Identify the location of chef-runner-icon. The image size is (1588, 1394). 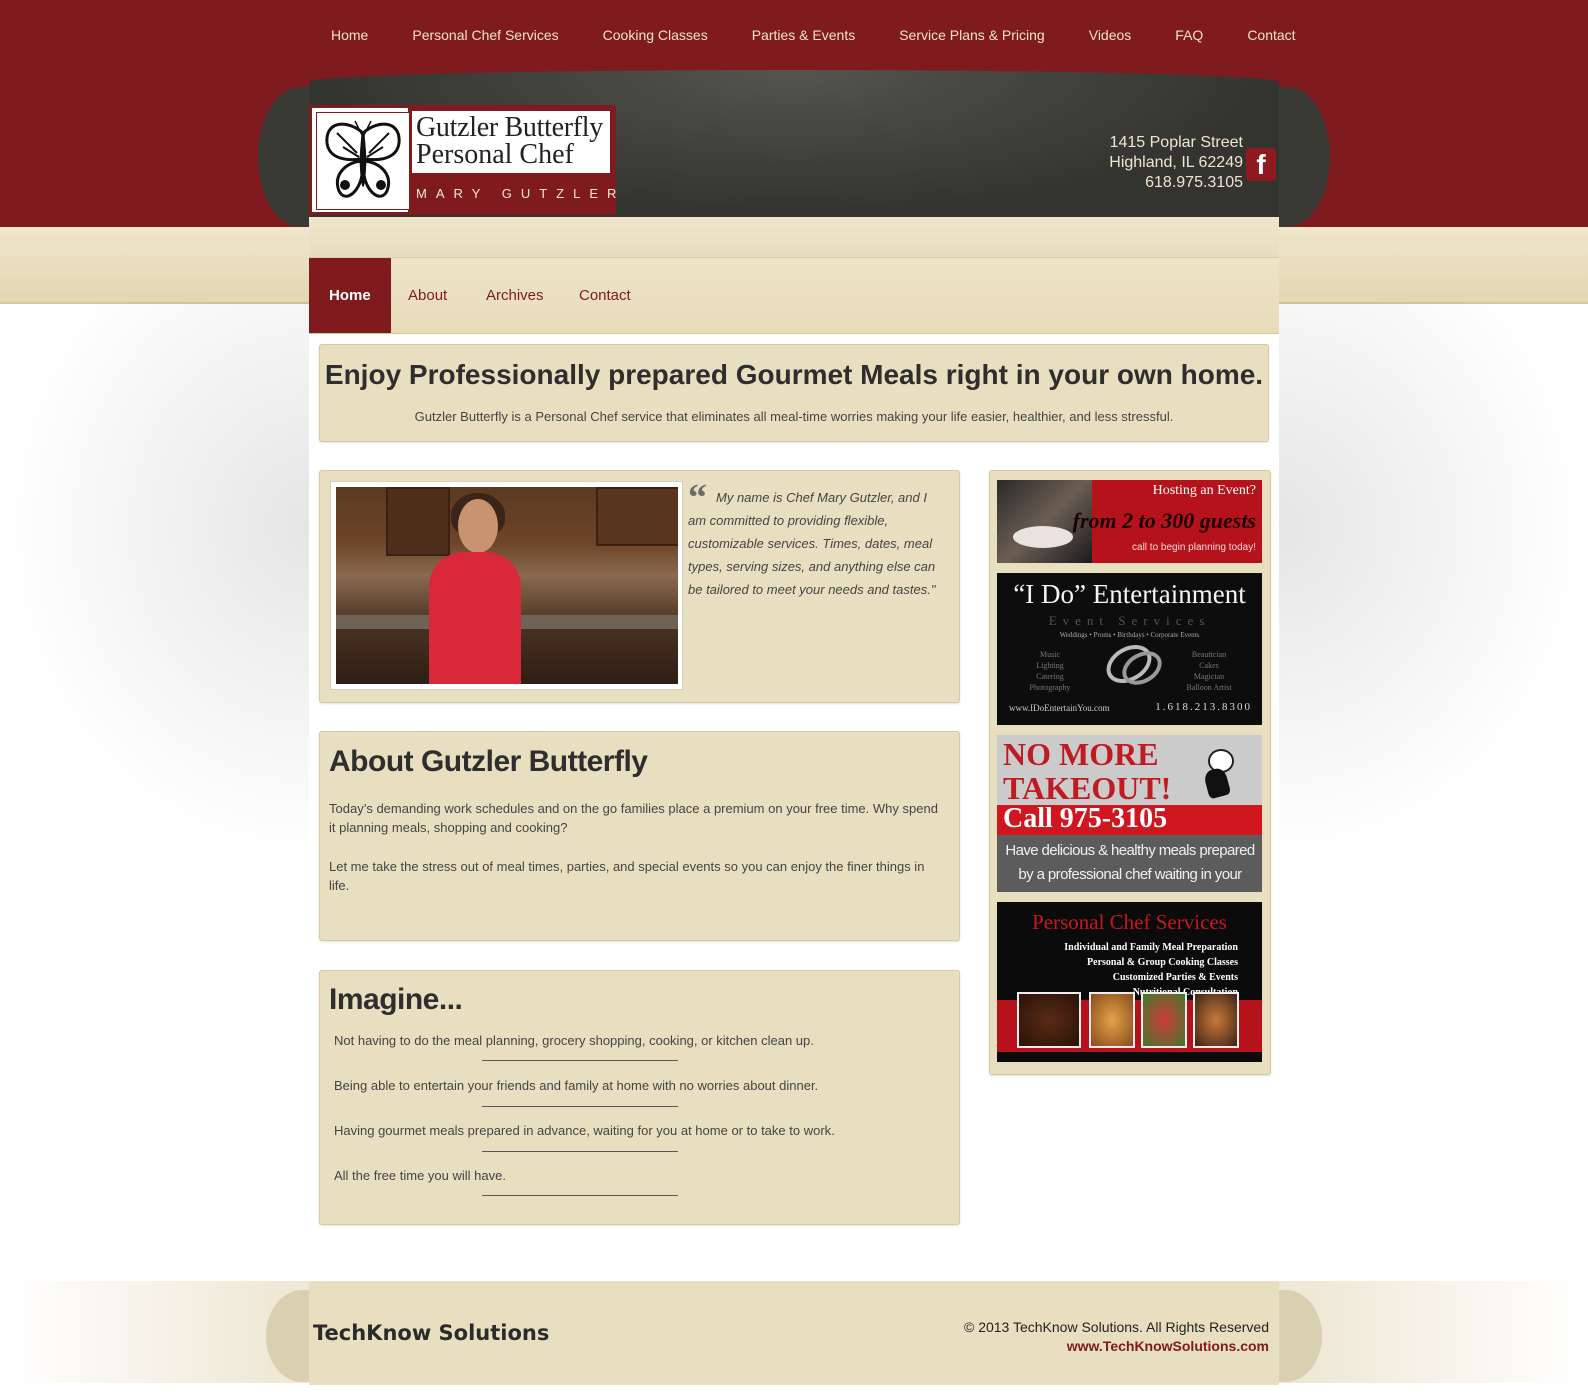
(1221, 772).